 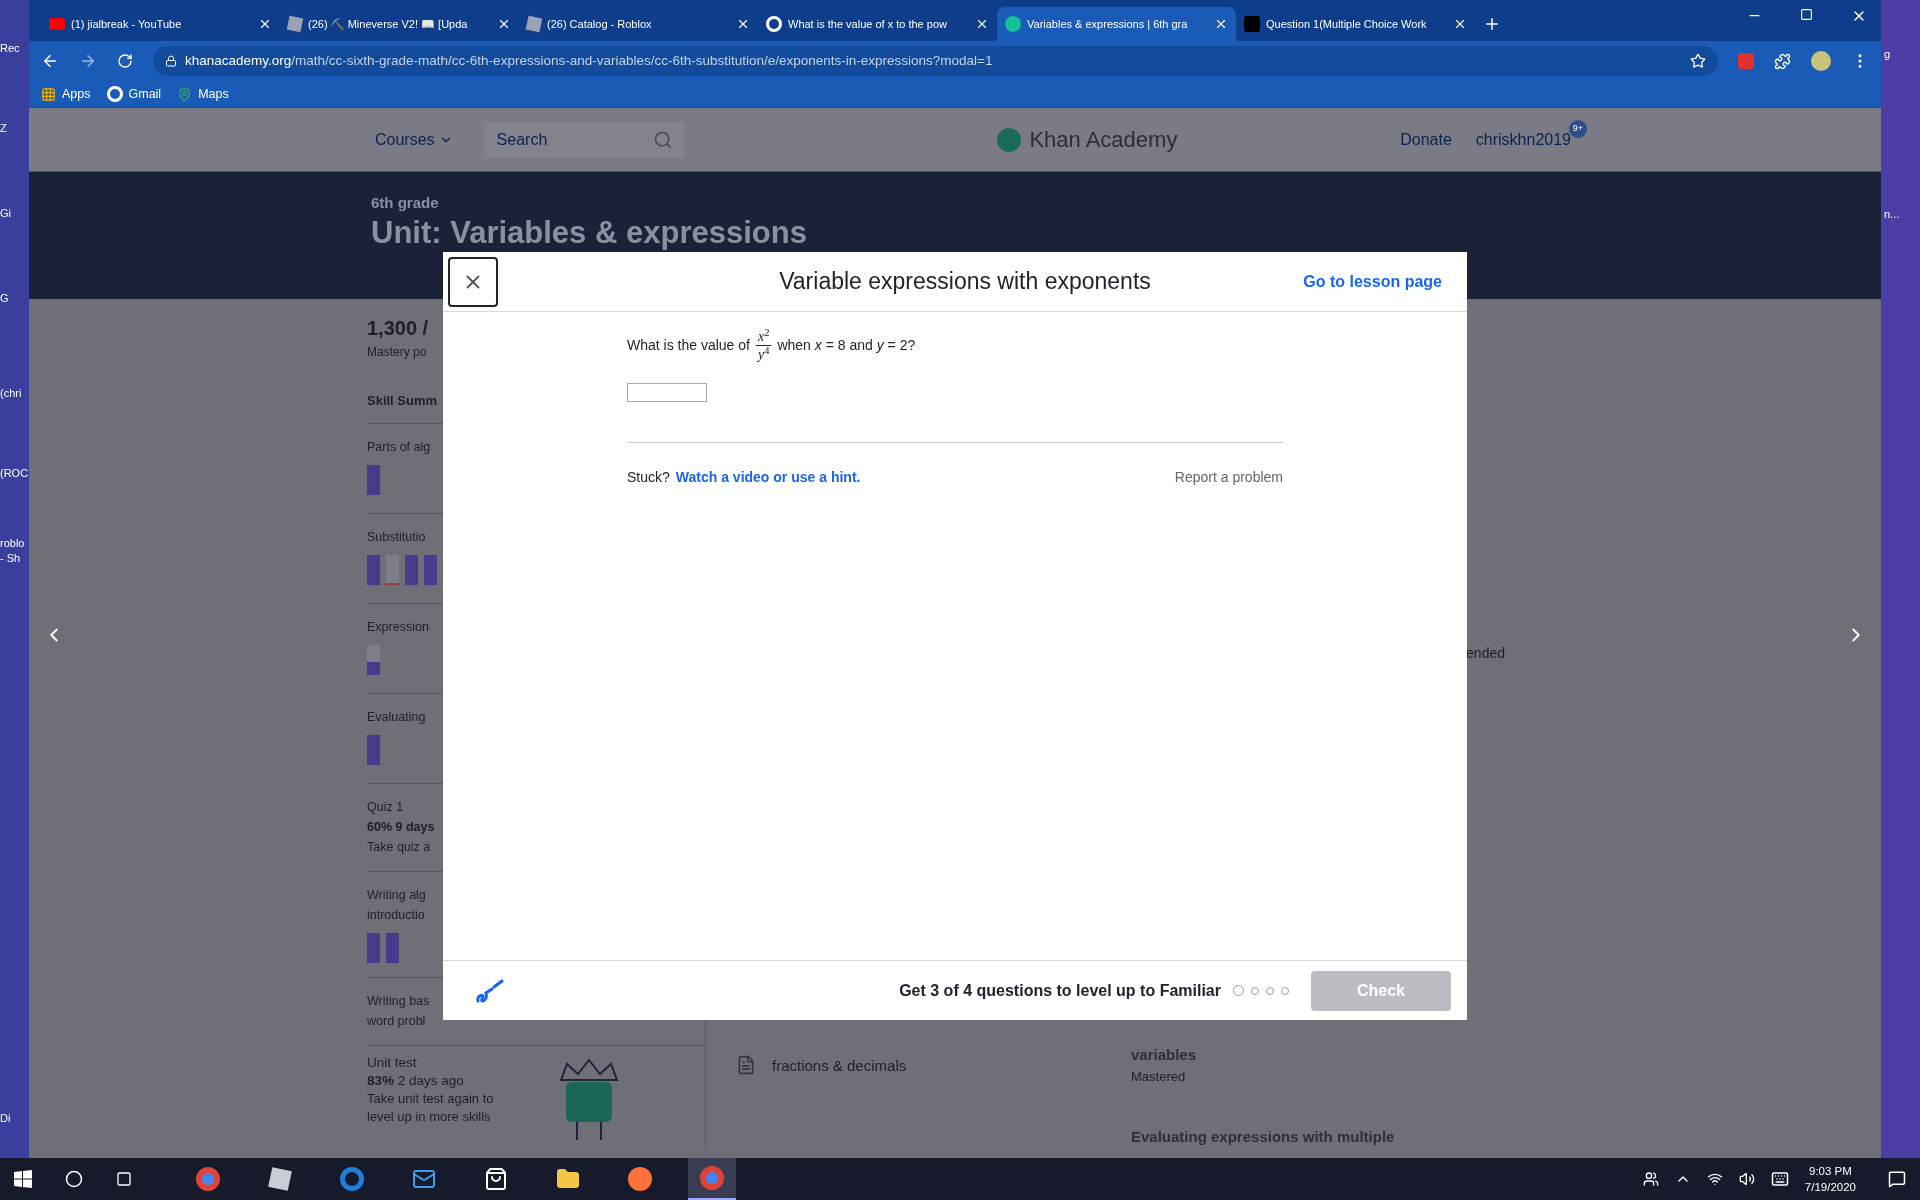 I want to click on keyboard-icon, so click(x=1779, y=1179).